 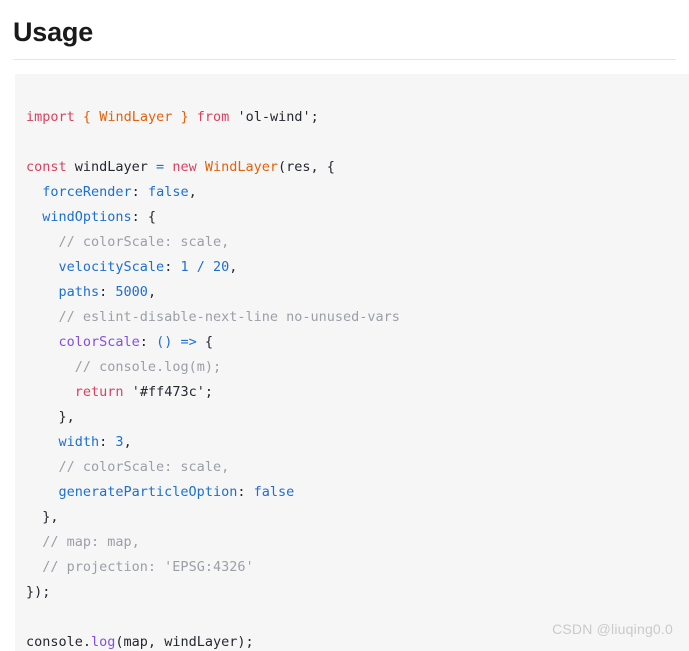 I want to click on code-token-comment: // map: map,, so click(x=91, y=541).